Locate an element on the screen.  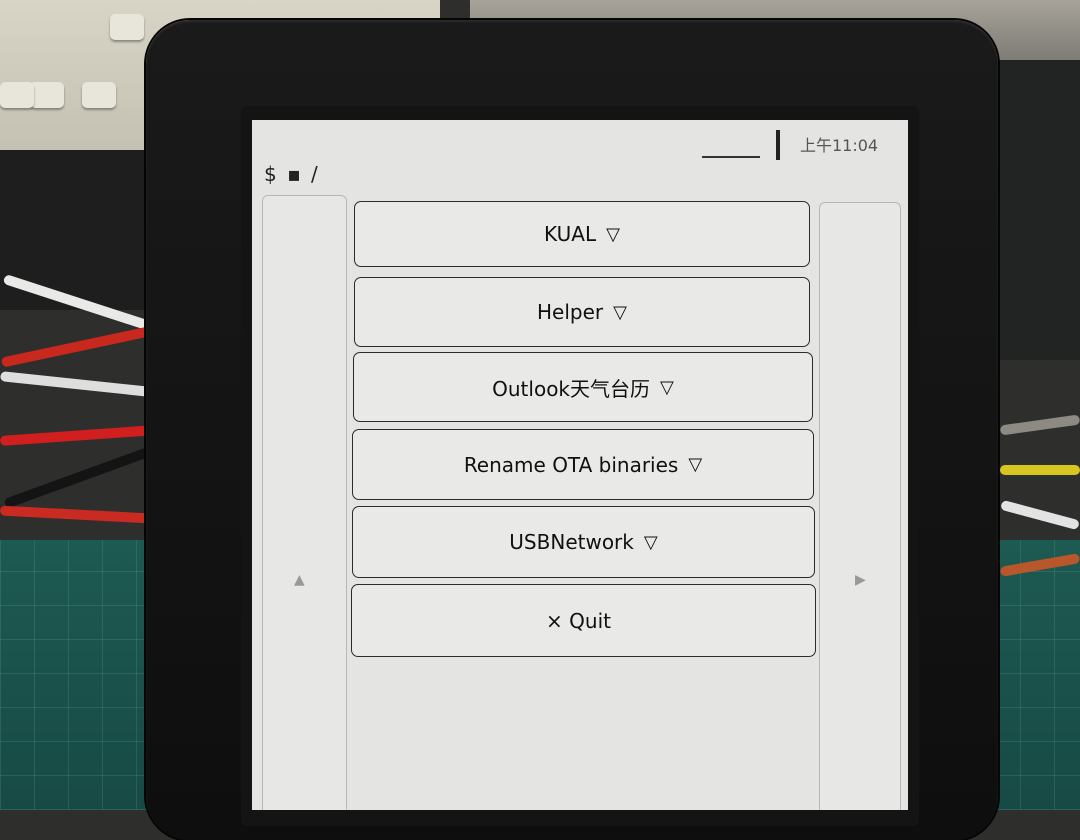
menu-item-label: KUAL is located at coordinates (570, 234).